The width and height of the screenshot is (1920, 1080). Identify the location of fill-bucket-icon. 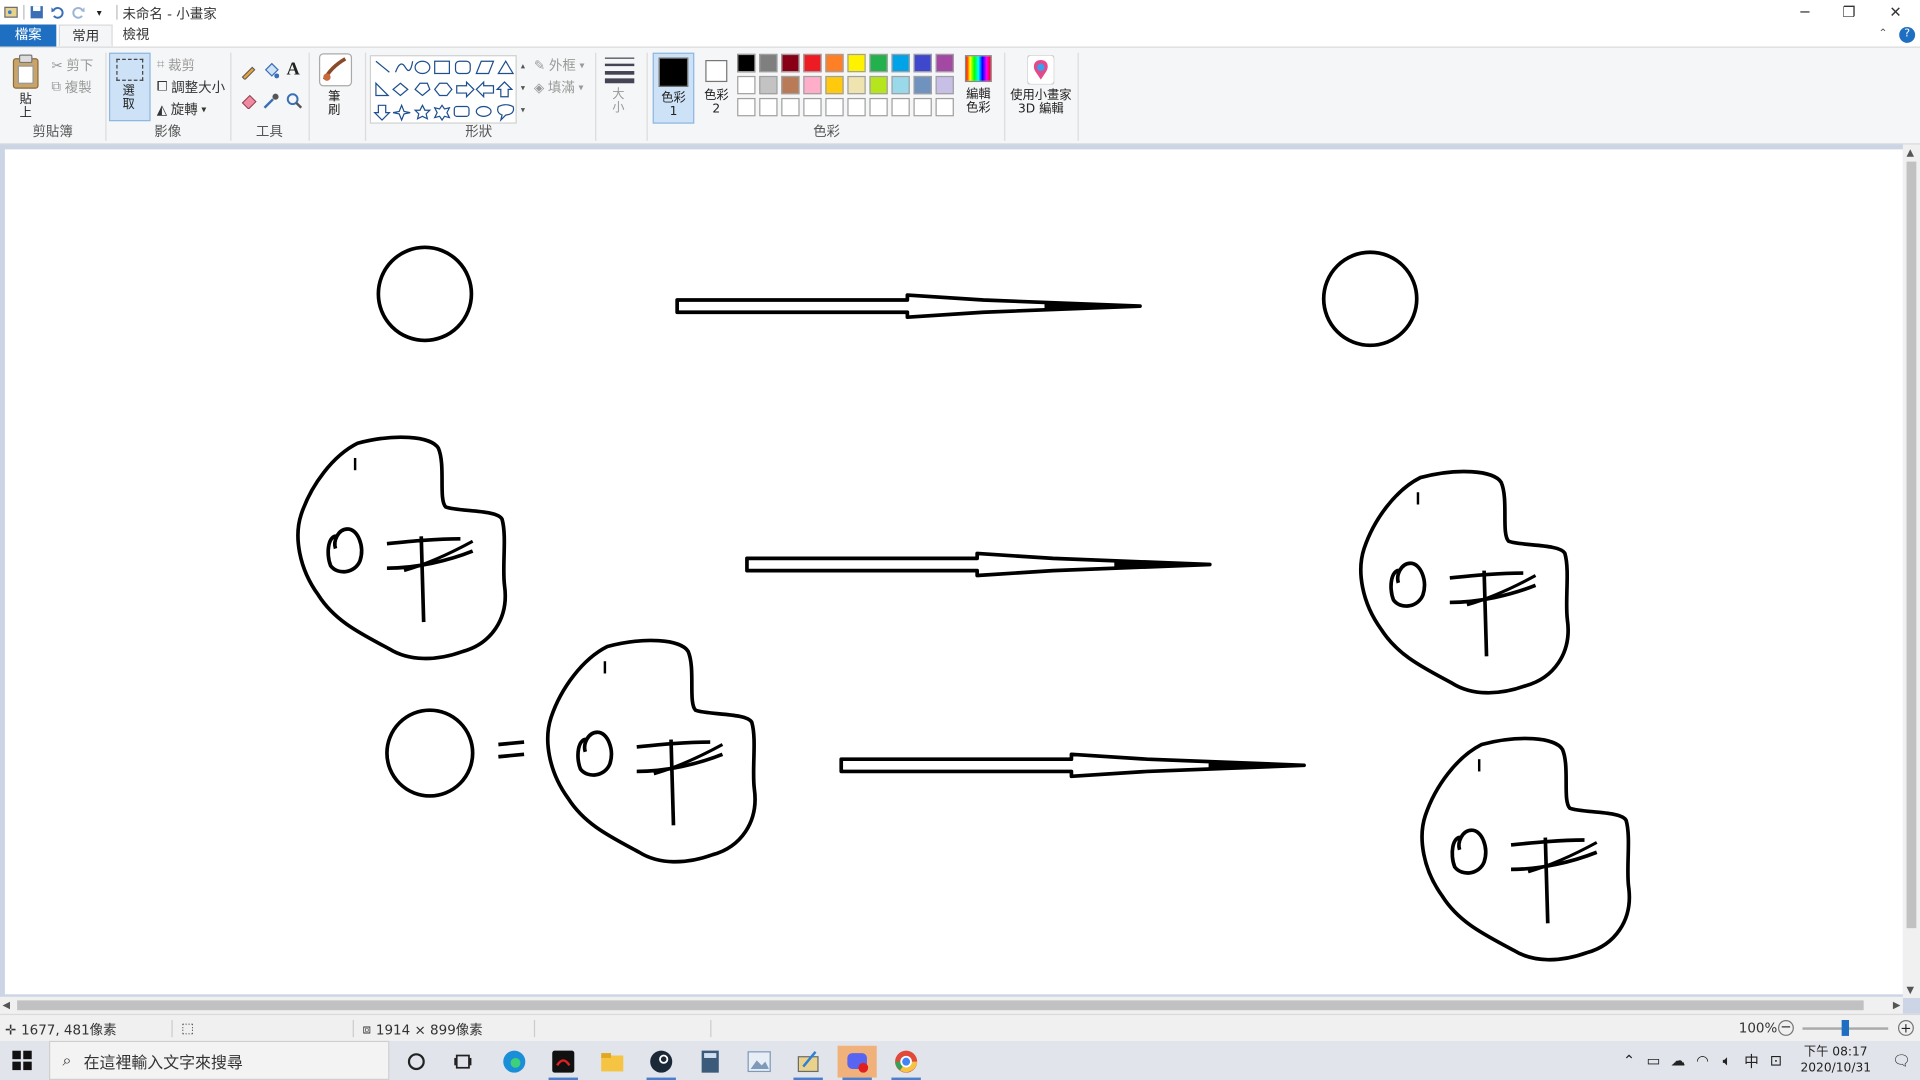
(271, 70).